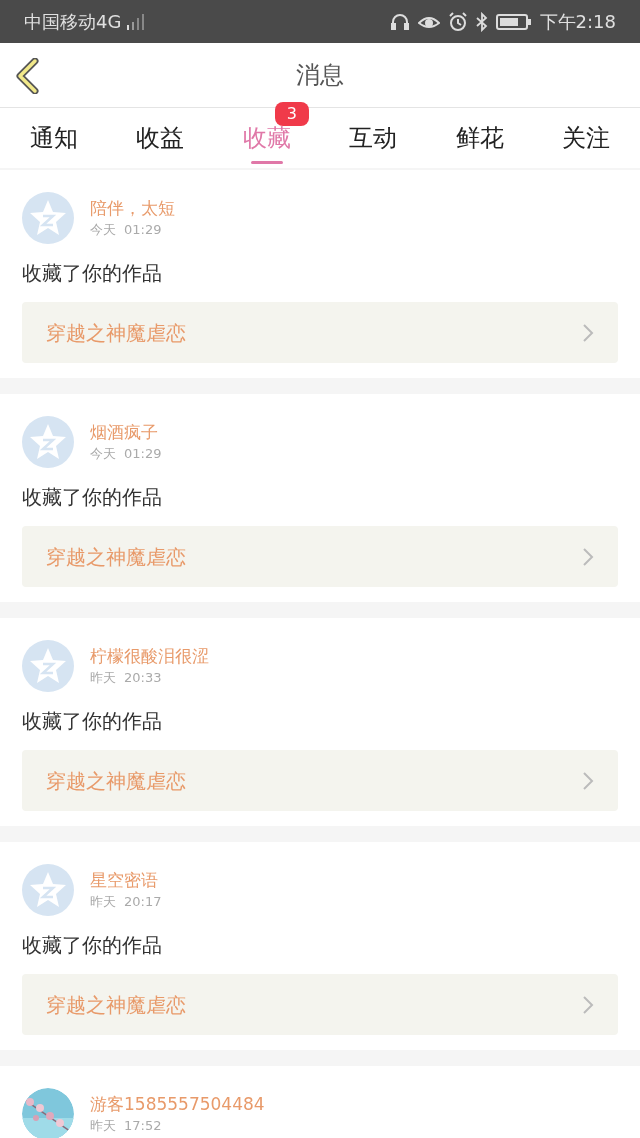 This screenshot has width=640, height=1138. Describe the element at coordinates (481, 21) in the screenshot. I see `bluetooth-icon` at that location.